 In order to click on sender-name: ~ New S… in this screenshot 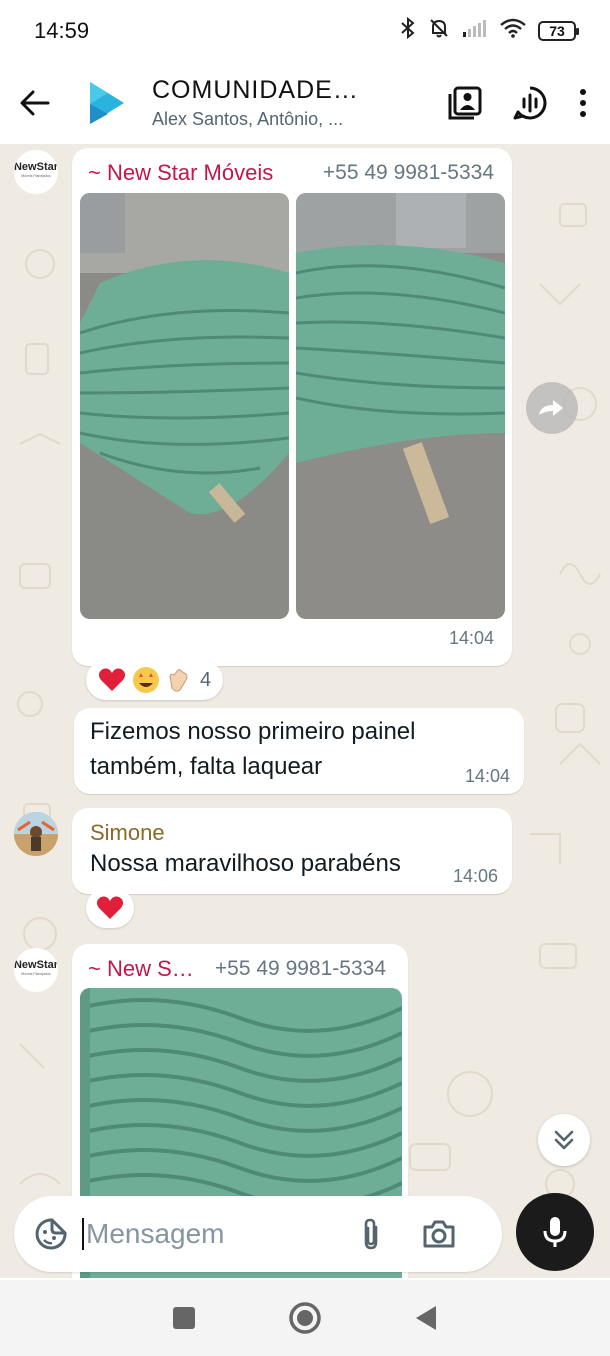, I will do `click(141, 969)`.